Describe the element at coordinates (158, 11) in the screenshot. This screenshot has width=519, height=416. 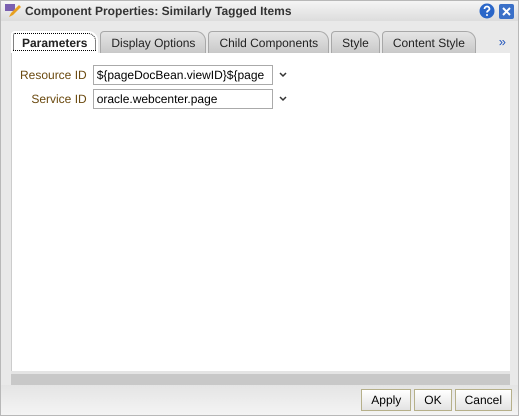
I see `window-title: Component Properties: Similarly Tagged Items` at that location.